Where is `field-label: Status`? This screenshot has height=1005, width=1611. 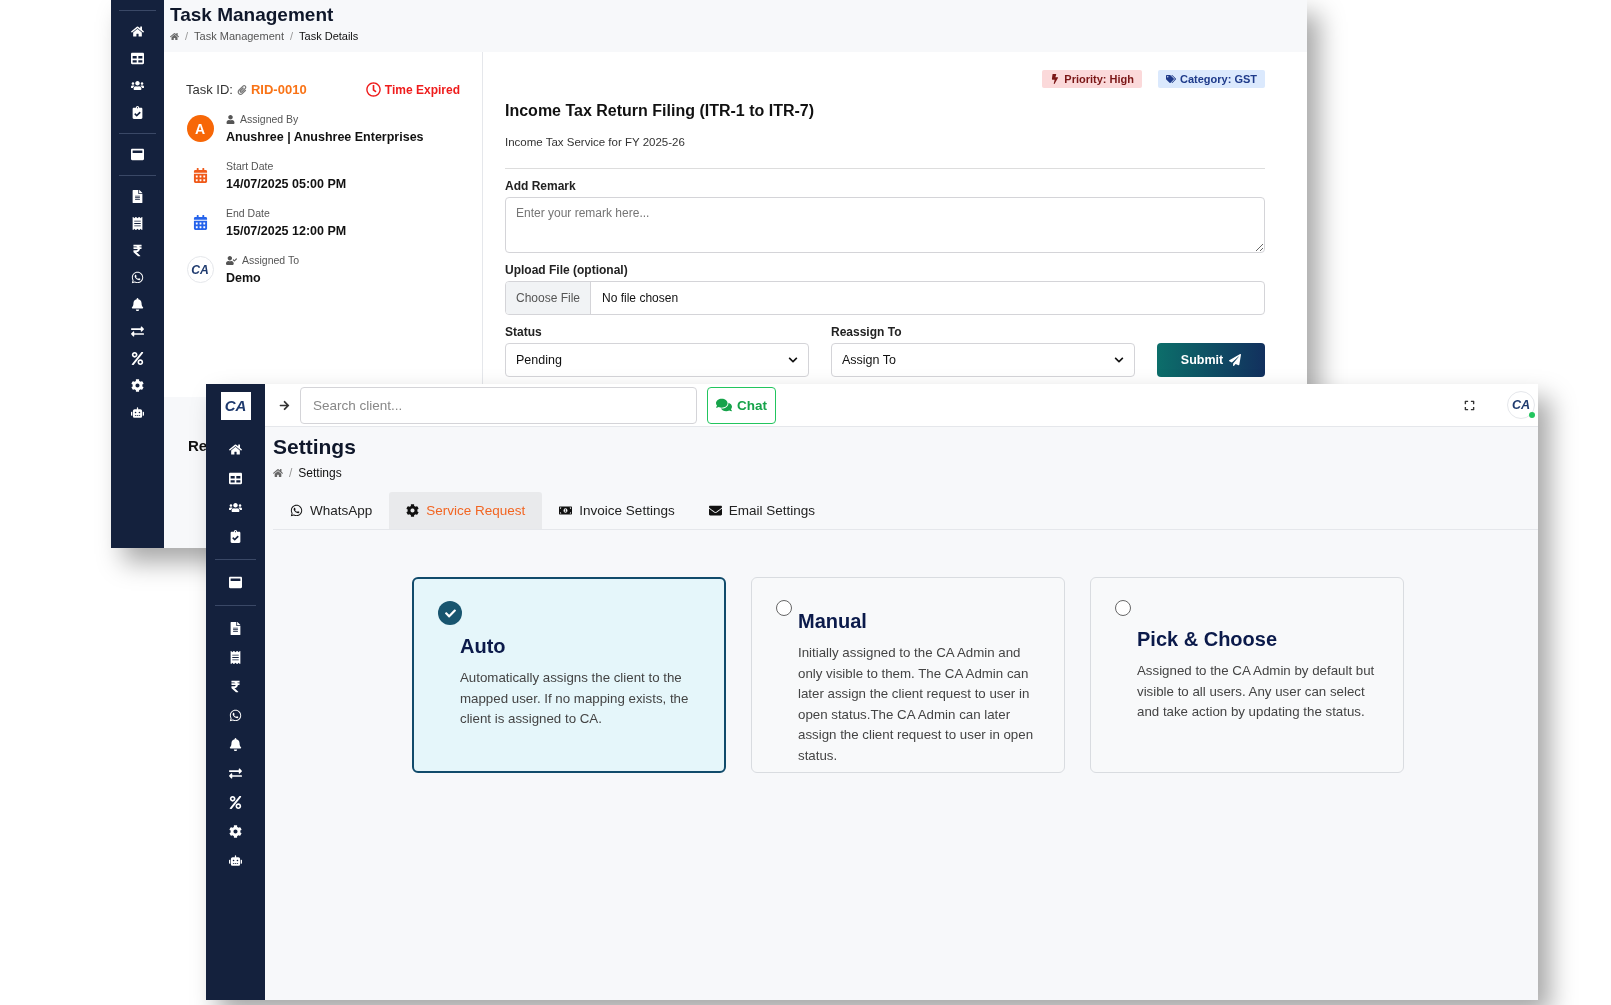 field-label: Status is located at coordinates (524, 332).